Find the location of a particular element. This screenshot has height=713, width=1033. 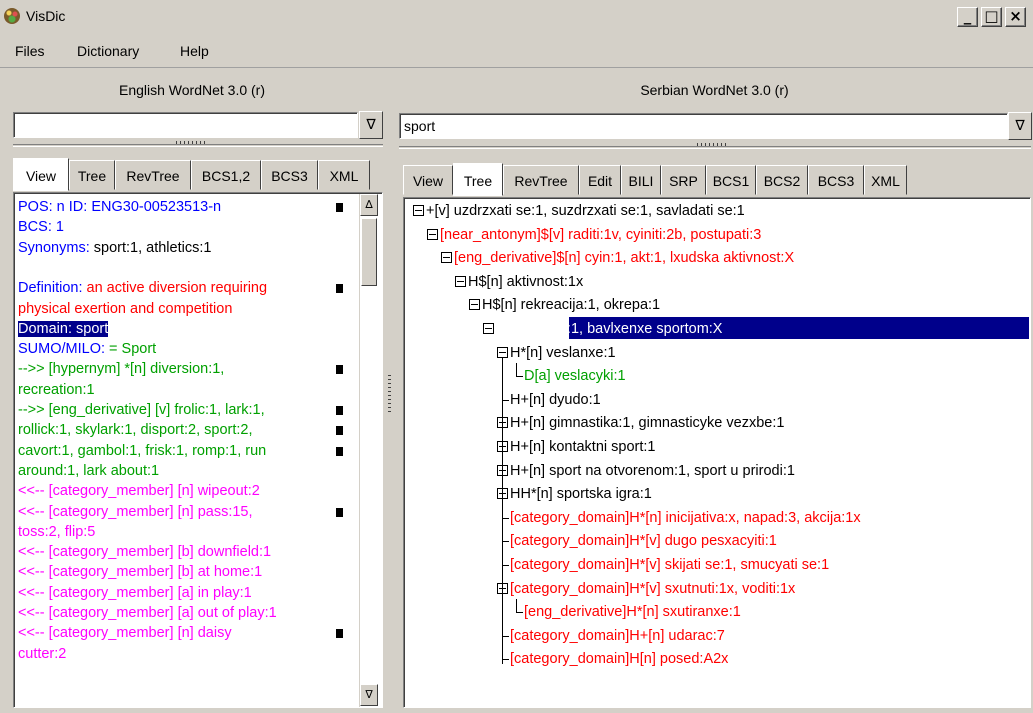

synset-line: BCS: 1 is located at coordinates (41, 227).